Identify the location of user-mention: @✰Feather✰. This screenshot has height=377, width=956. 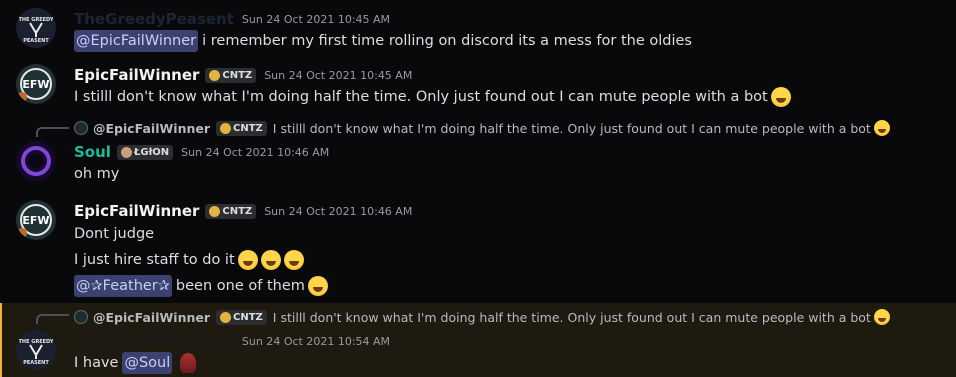
(123, 286).